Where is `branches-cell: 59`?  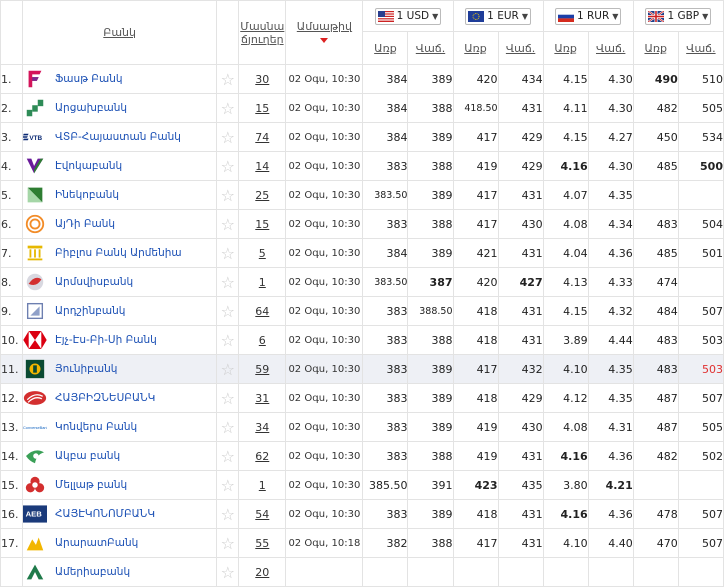 branches-cell: 59 is located at coordinates (262, 369).